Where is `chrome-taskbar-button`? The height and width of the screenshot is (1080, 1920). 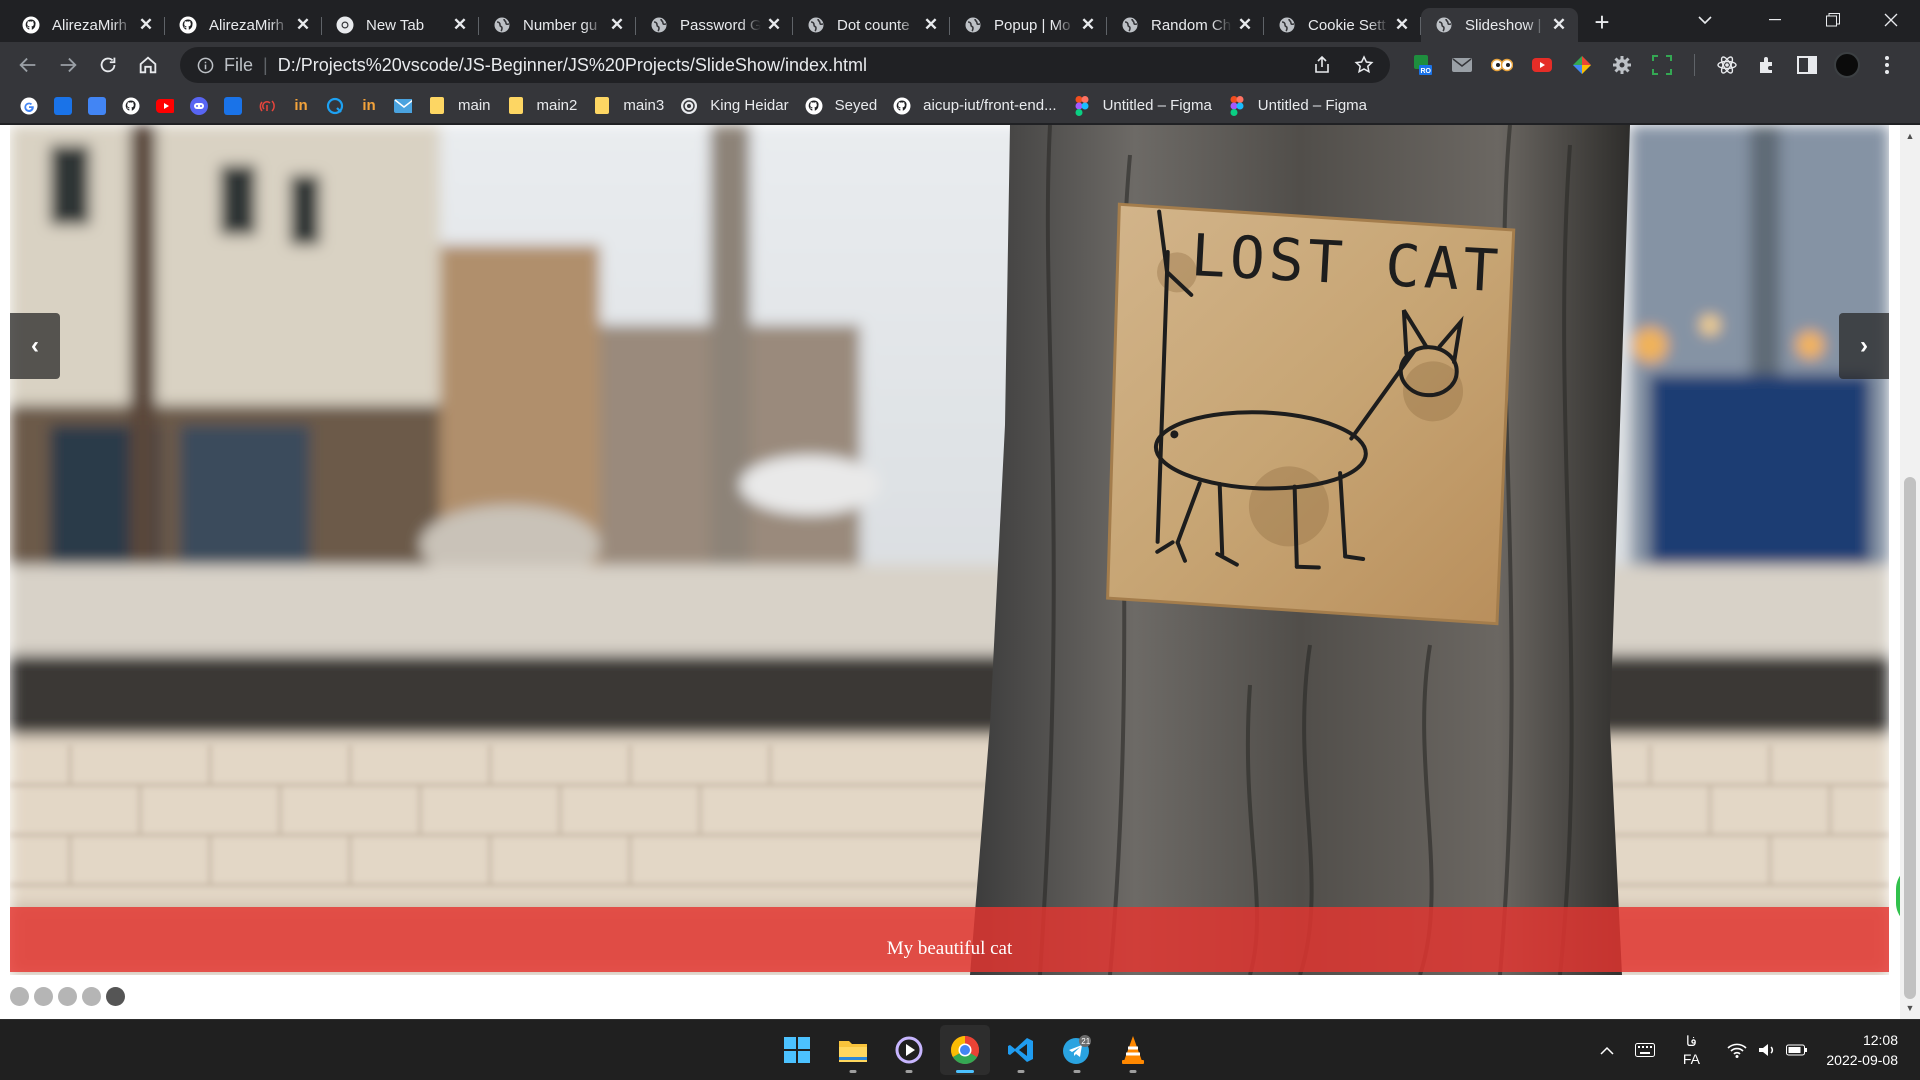 chrome-taskbar-button is located at coordinates (965, 1050).